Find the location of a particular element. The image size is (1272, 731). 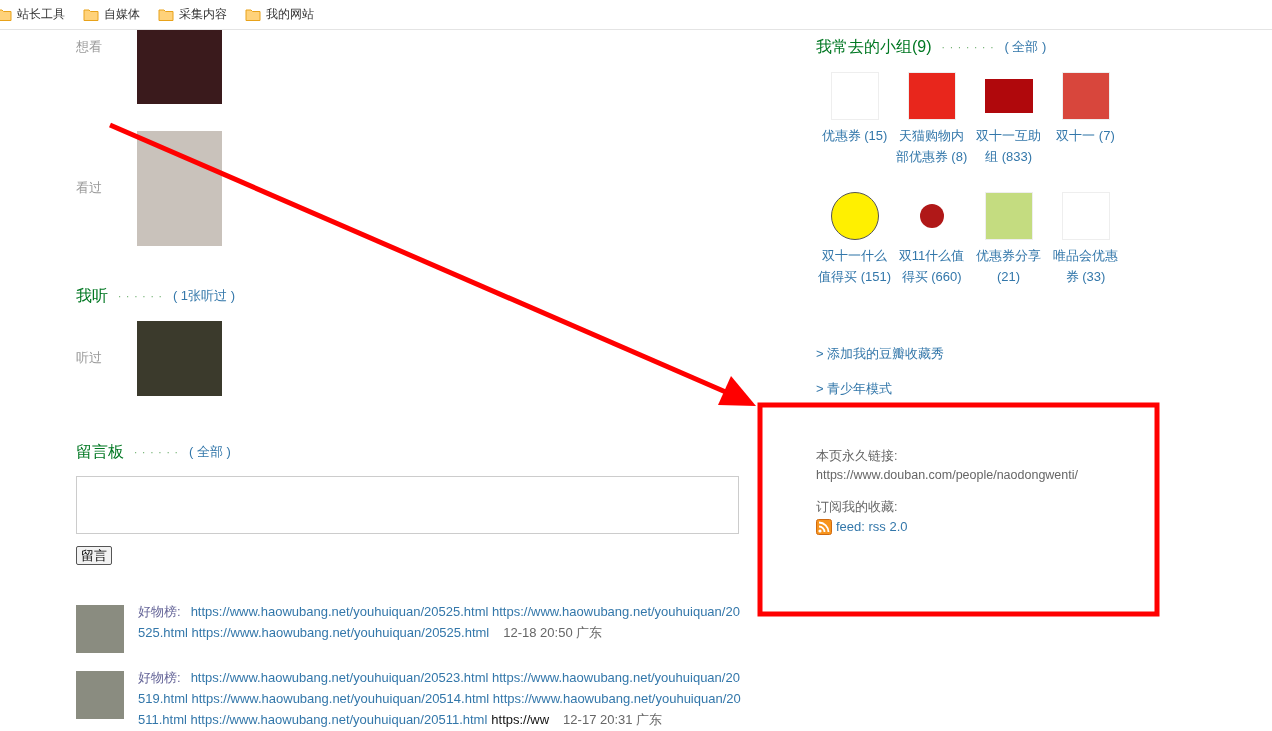

sidebar-link: > 添加我的豆瓣收藏秀 is located at coordinates (1016, 353).